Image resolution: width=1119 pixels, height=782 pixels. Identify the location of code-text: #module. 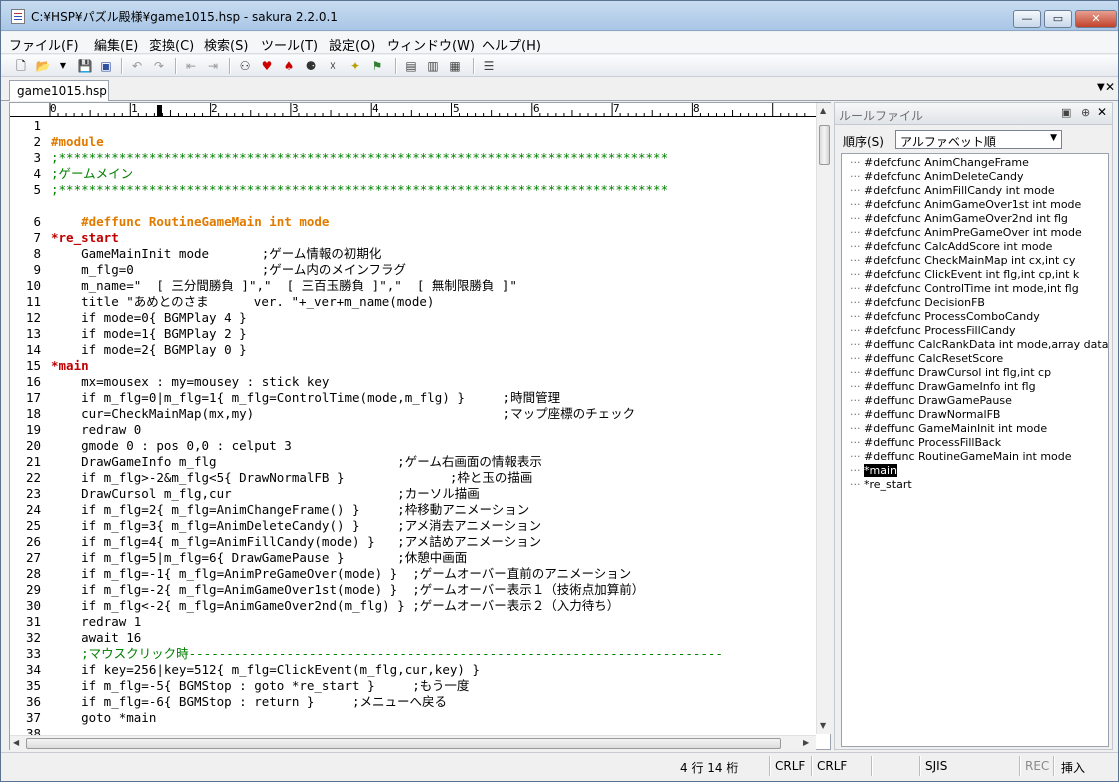
(77, 142).